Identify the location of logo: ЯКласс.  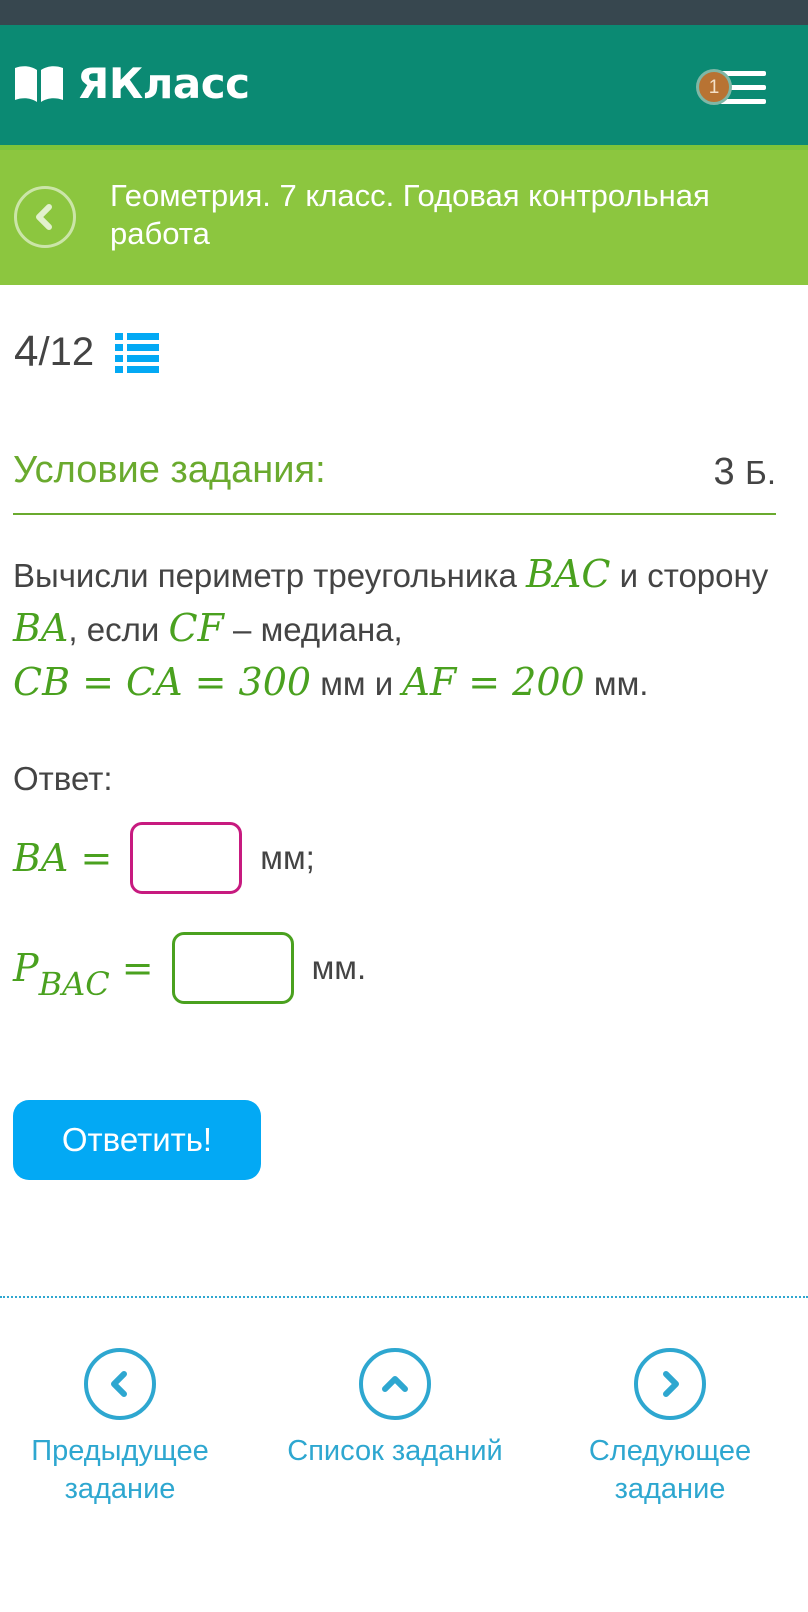
(131, 84).